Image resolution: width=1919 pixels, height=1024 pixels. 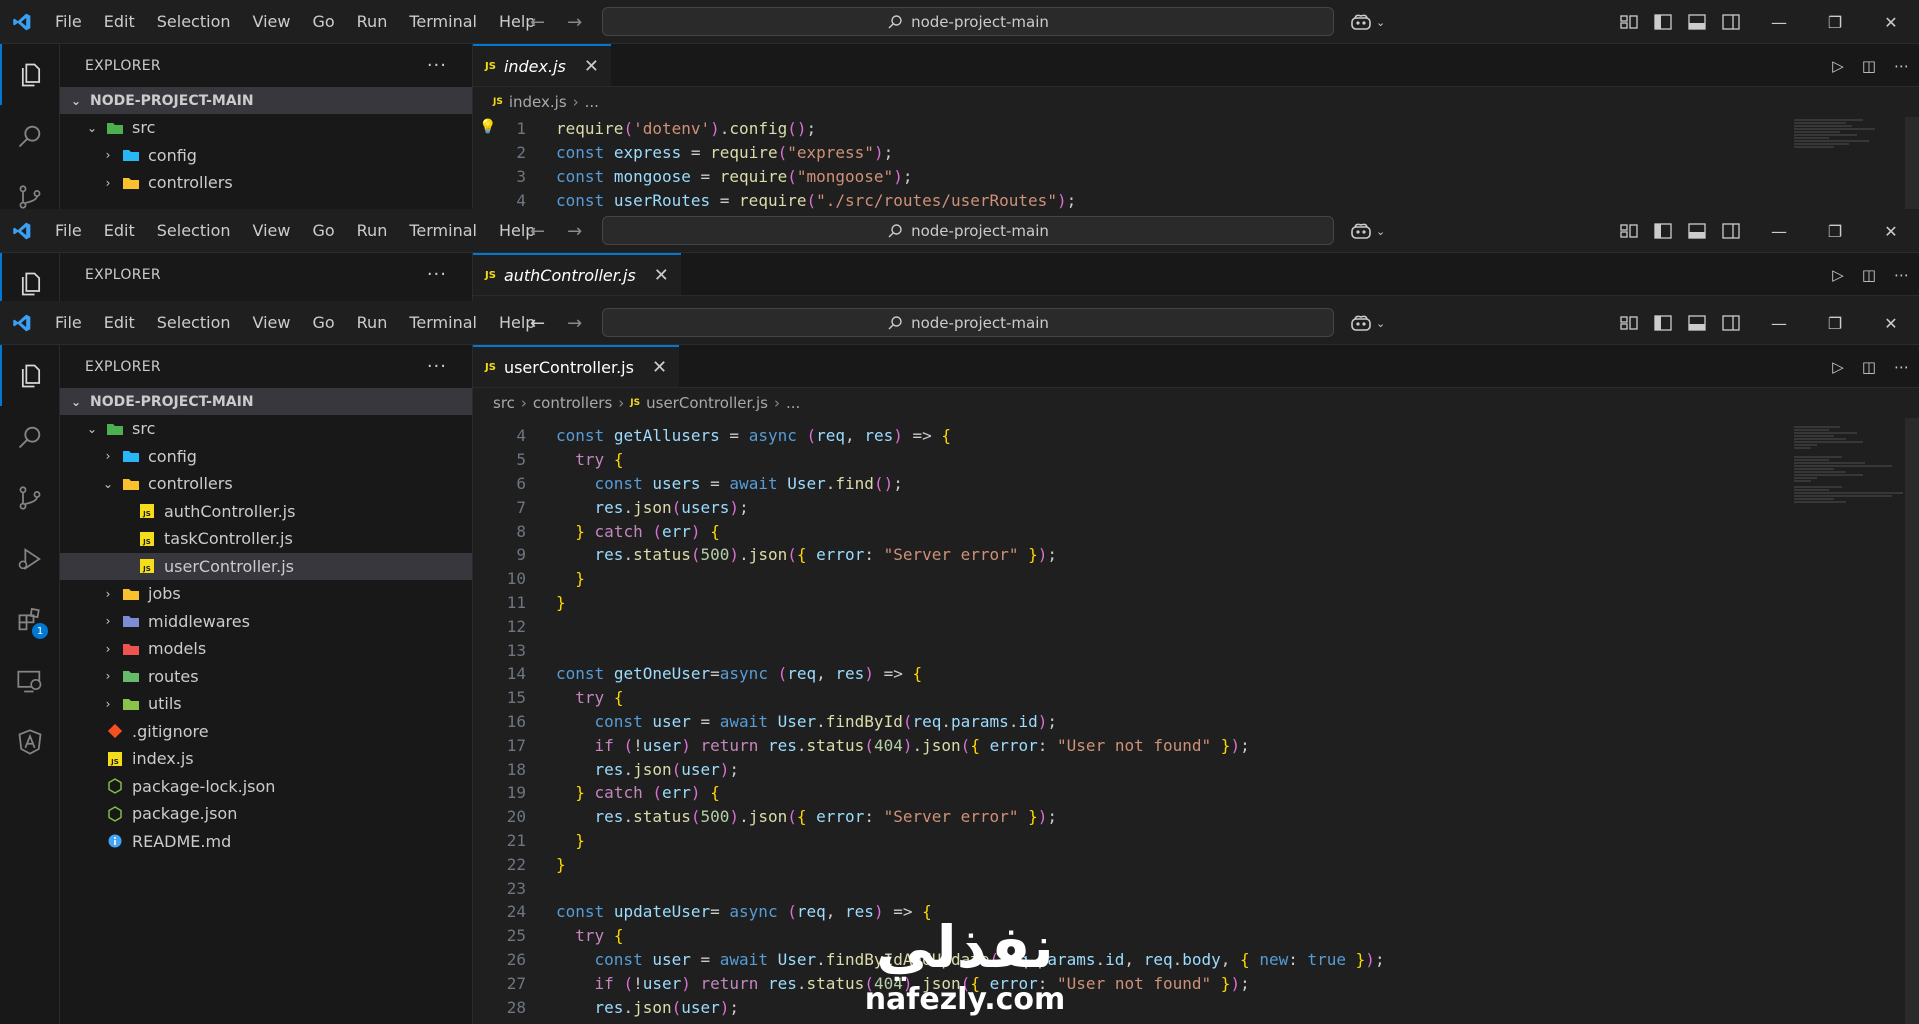 I want to click on breadcrumb-item: src, so click(x=504, y=403).